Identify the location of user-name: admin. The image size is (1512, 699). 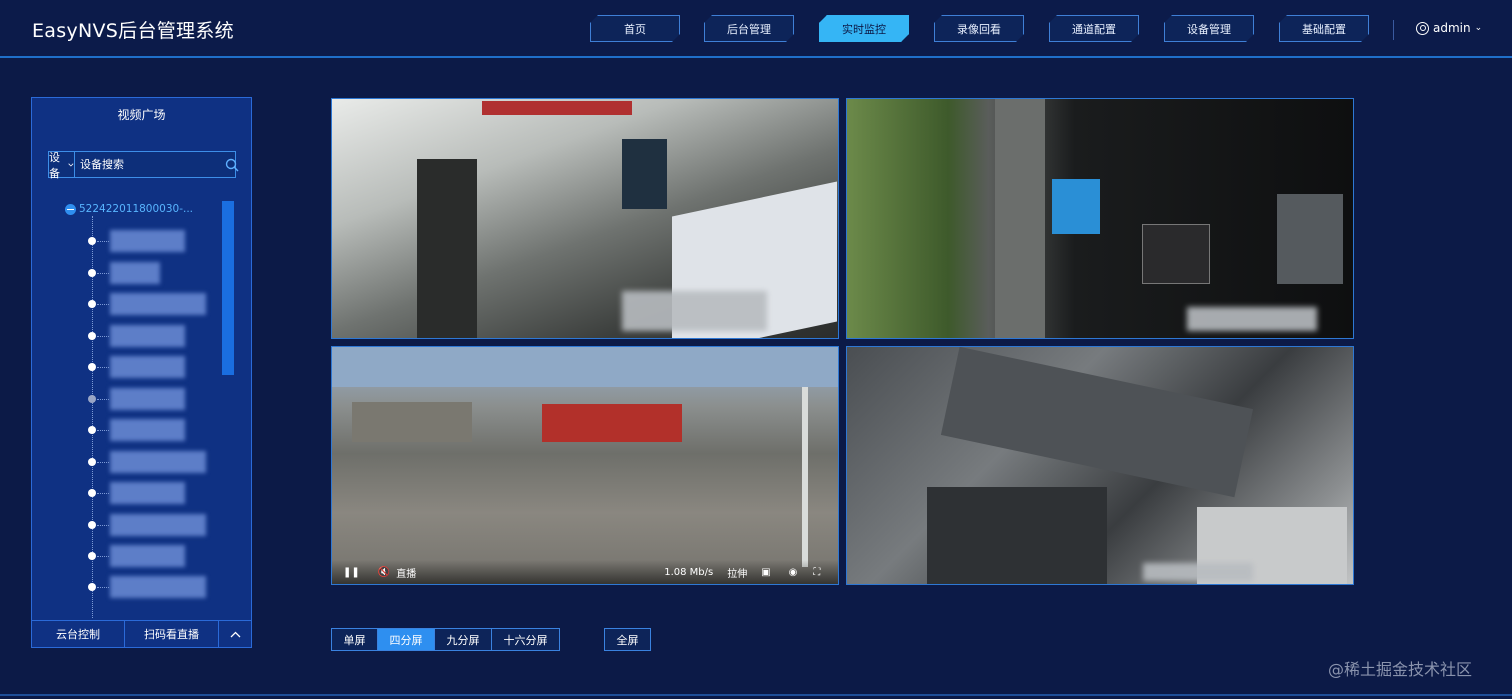
(1452, 28).